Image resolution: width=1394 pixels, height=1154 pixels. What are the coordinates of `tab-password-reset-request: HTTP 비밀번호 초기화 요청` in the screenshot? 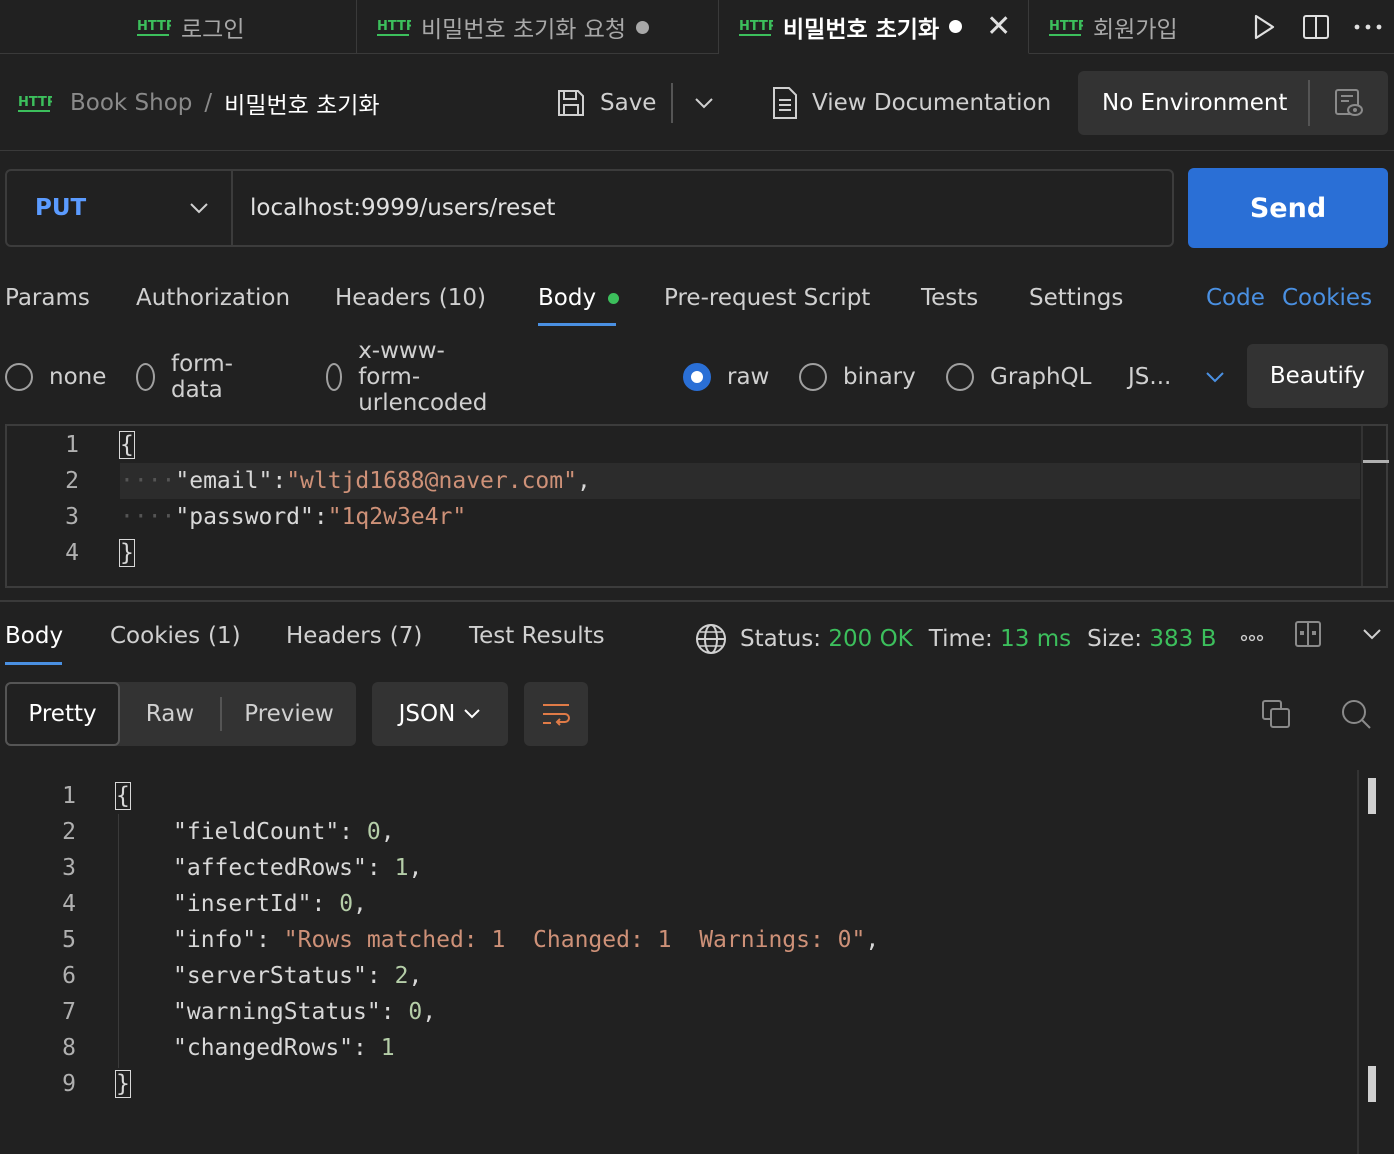 It's located at (538, 27).